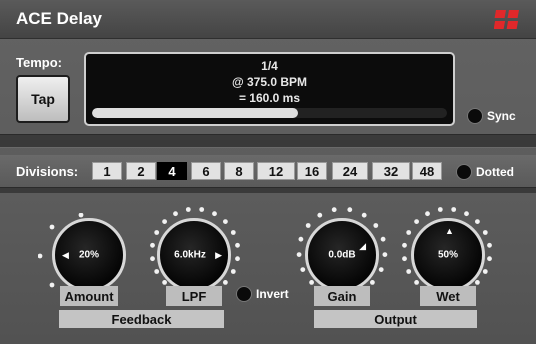  Describe the element at coordinates (276, 171) in the screenshot. I see `division-button-12: 12` at that location.